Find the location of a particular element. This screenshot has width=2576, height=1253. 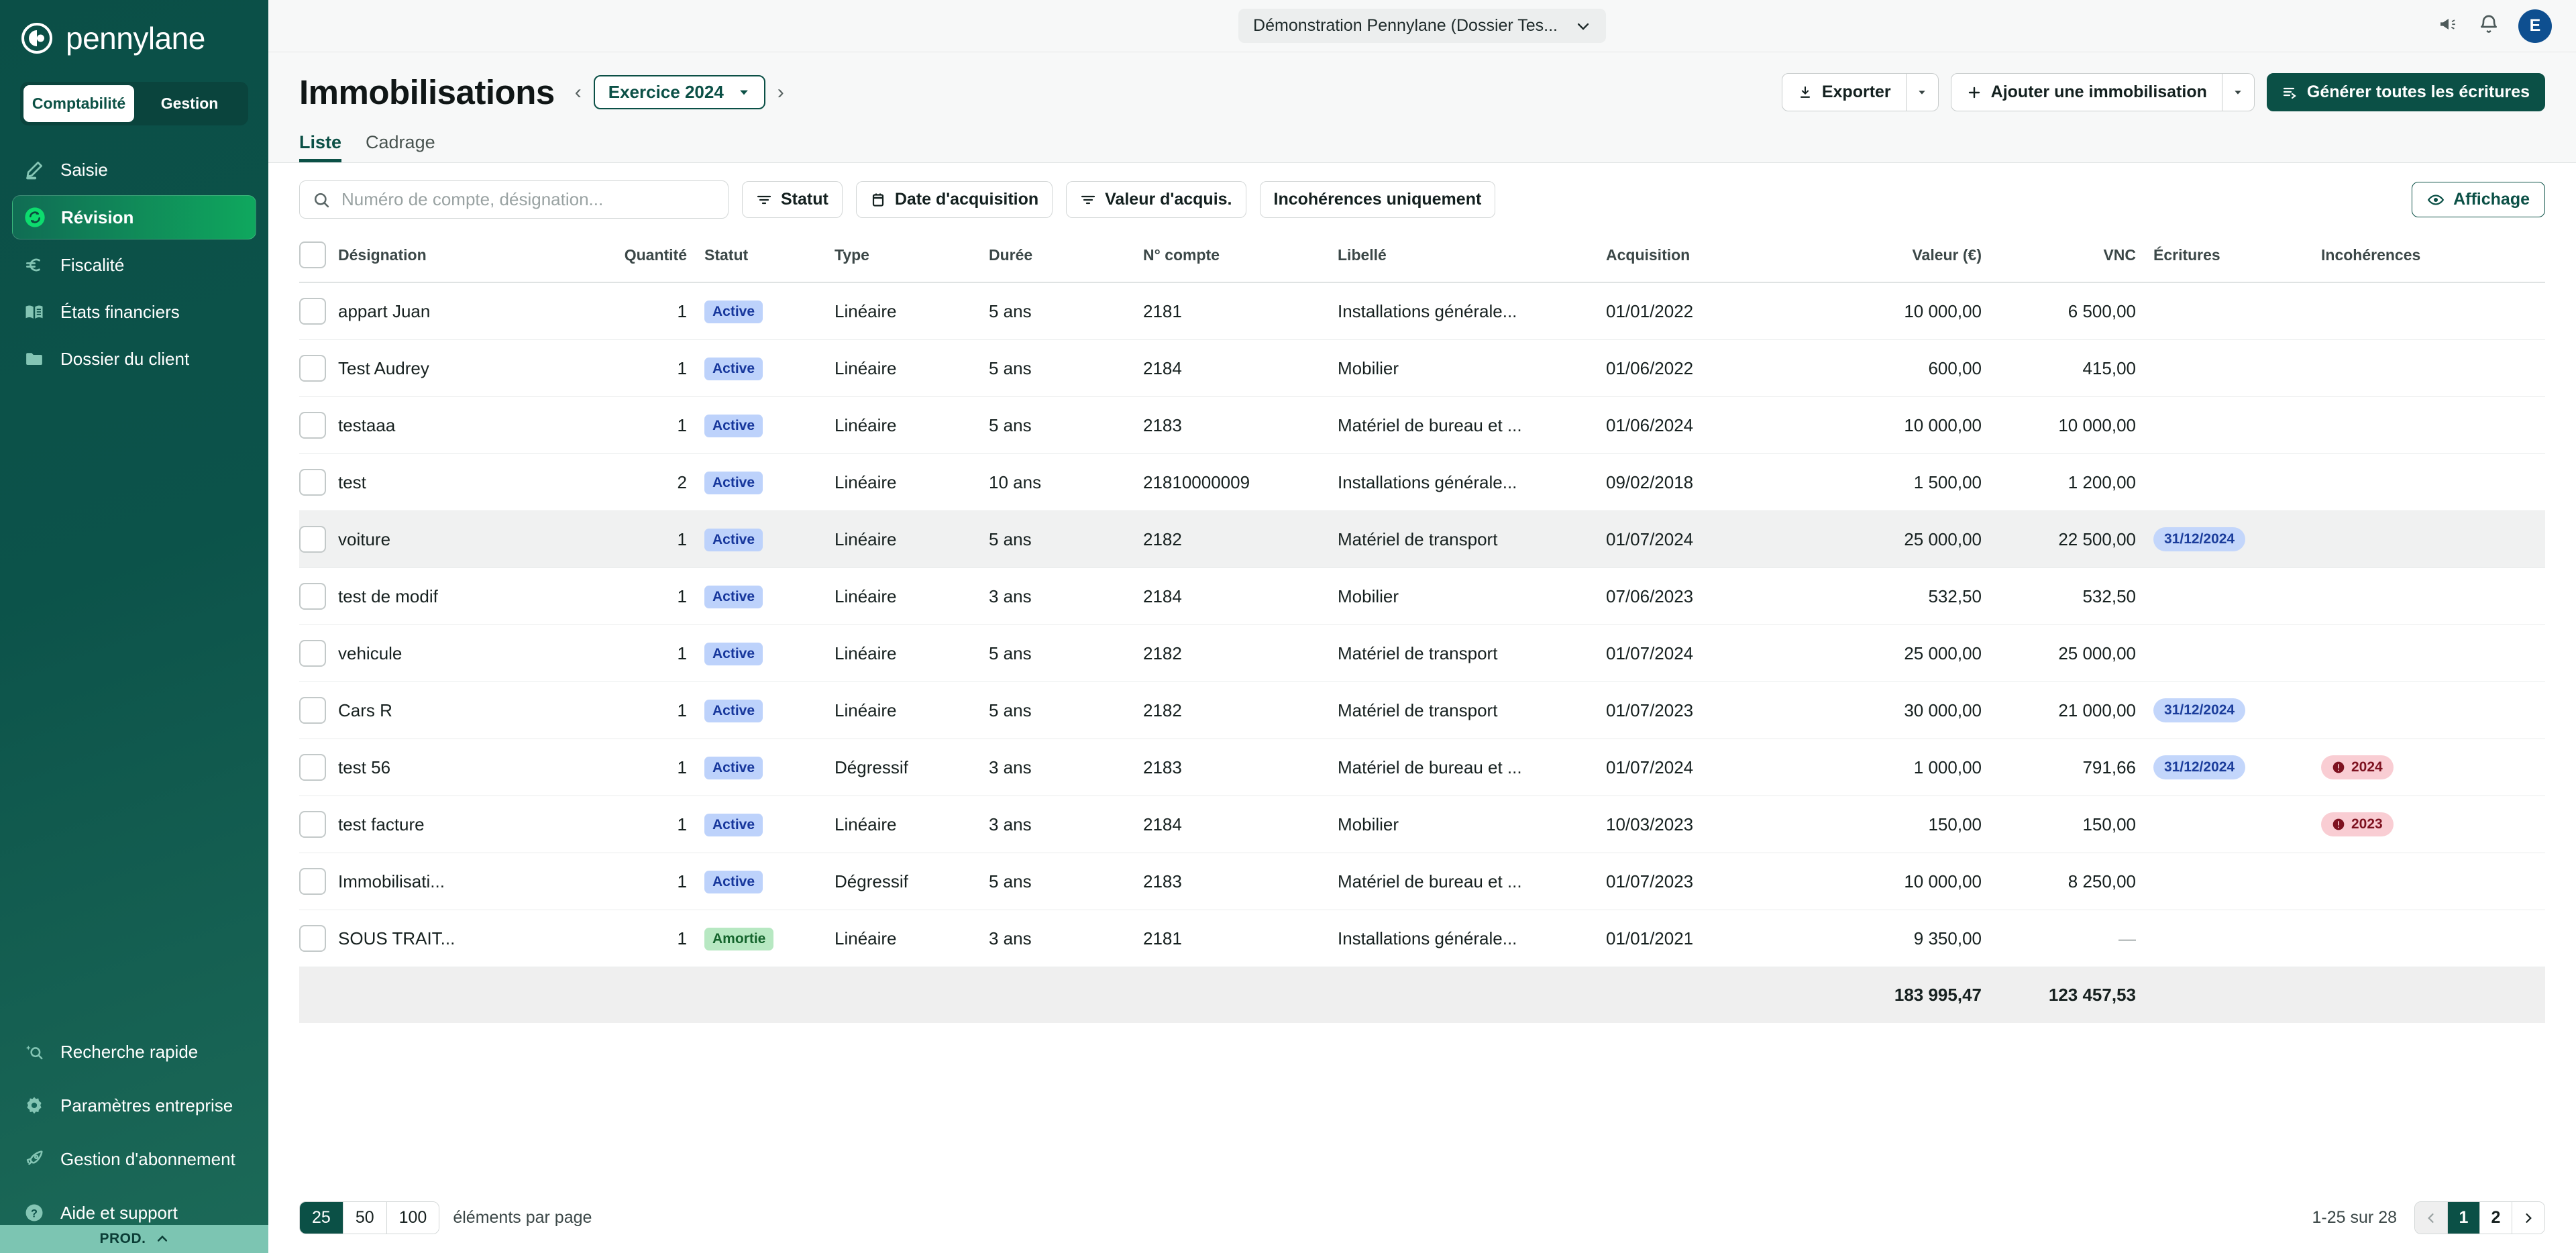

pagination-page-2: 2 is located at coordinates (2496, 1218).